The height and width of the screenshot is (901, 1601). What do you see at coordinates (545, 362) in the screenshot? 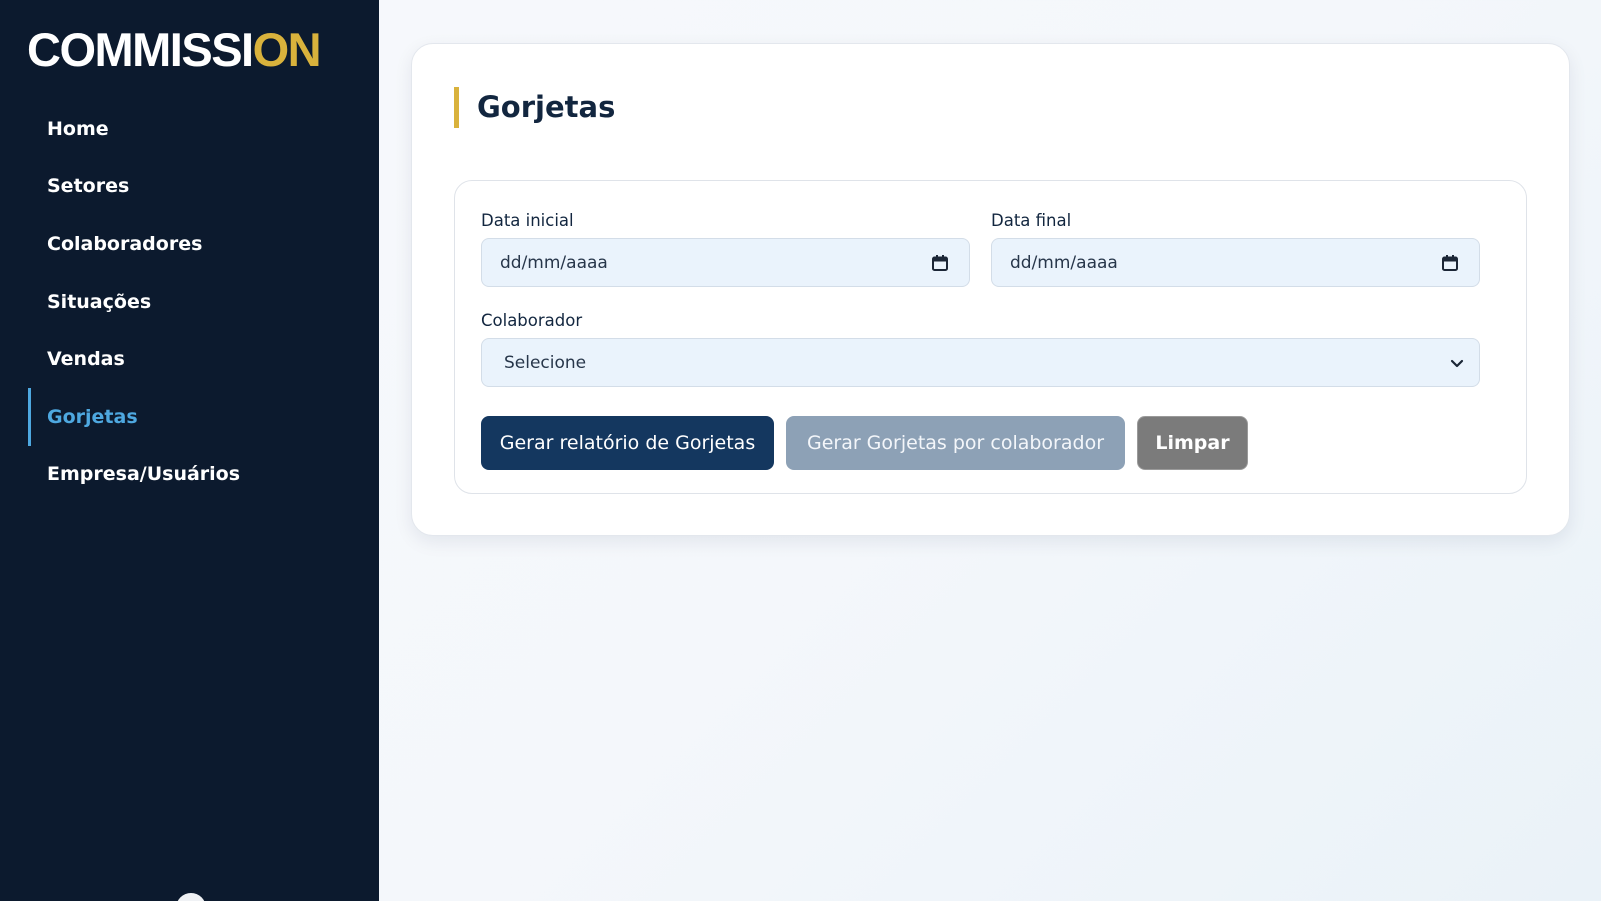
I see `collaborator-selected-value: Selecione` at bounding box center [545, 362].